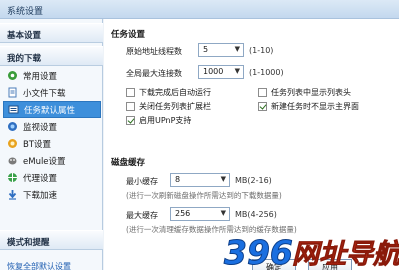  I want to click on group-mode-and-reminders: 模式和提醒, so click(51, 240).